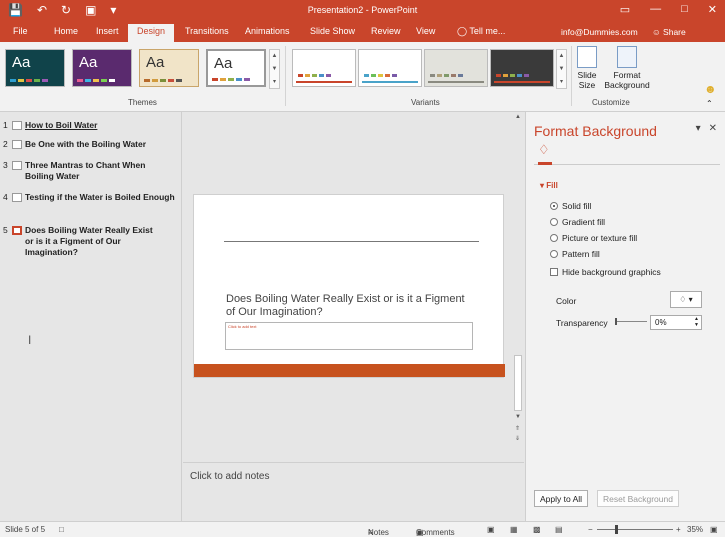 The width and height of the screenshot is (725, 537). What do you see at coordinates (378, 532) in the screenshot?
I see `notes-label: Notes` at bounding box center [378, 532].